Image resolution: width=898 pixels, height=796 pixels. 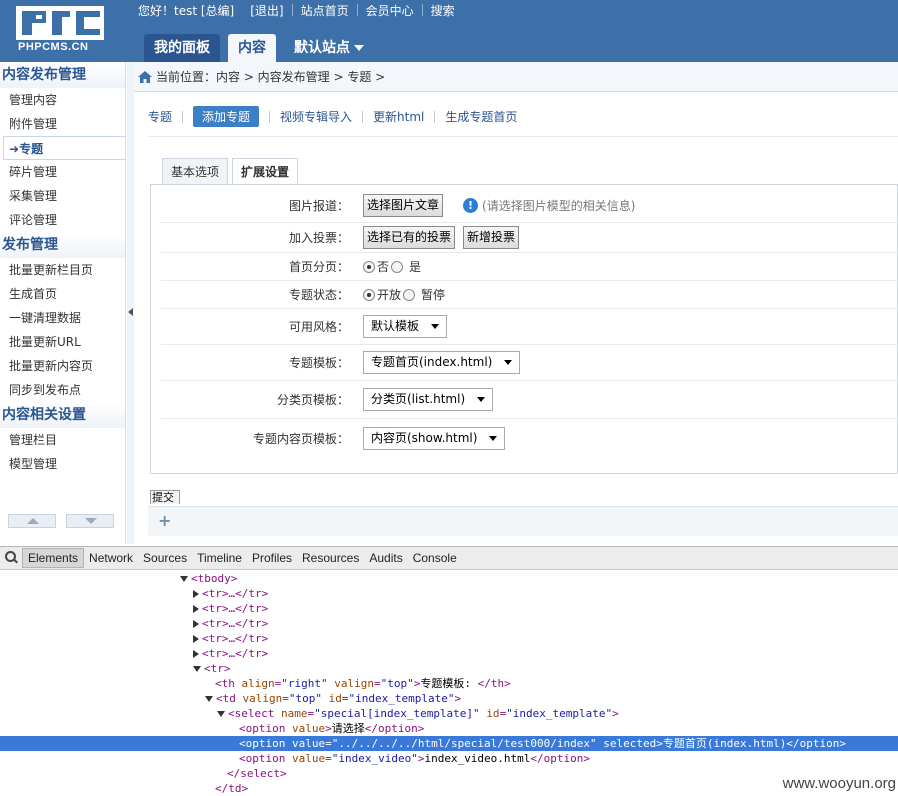 What do you see at coordinates (164, 520) in the screenshot?
I see `plus-icon: +` at bounding box center [164, 520].